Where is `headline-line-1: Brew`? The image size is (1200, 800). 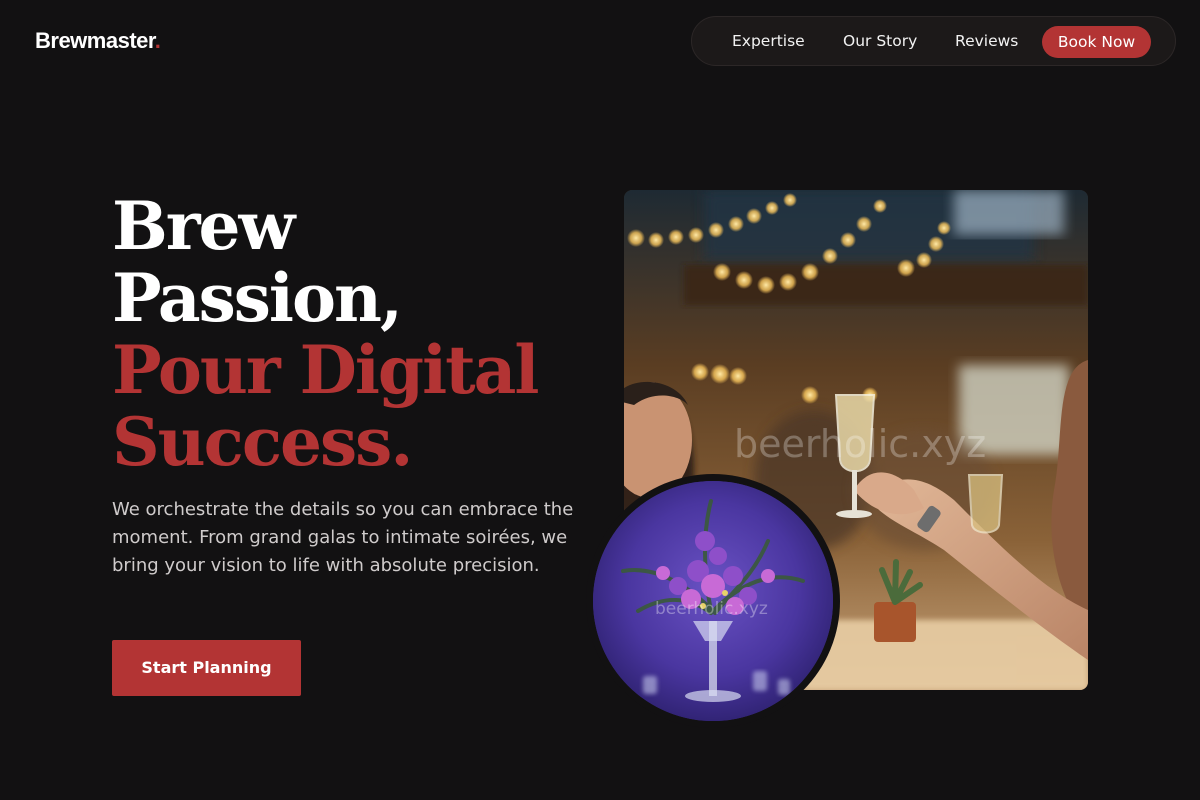
headline-line-1: Brew is located at coordinates (203, 226).